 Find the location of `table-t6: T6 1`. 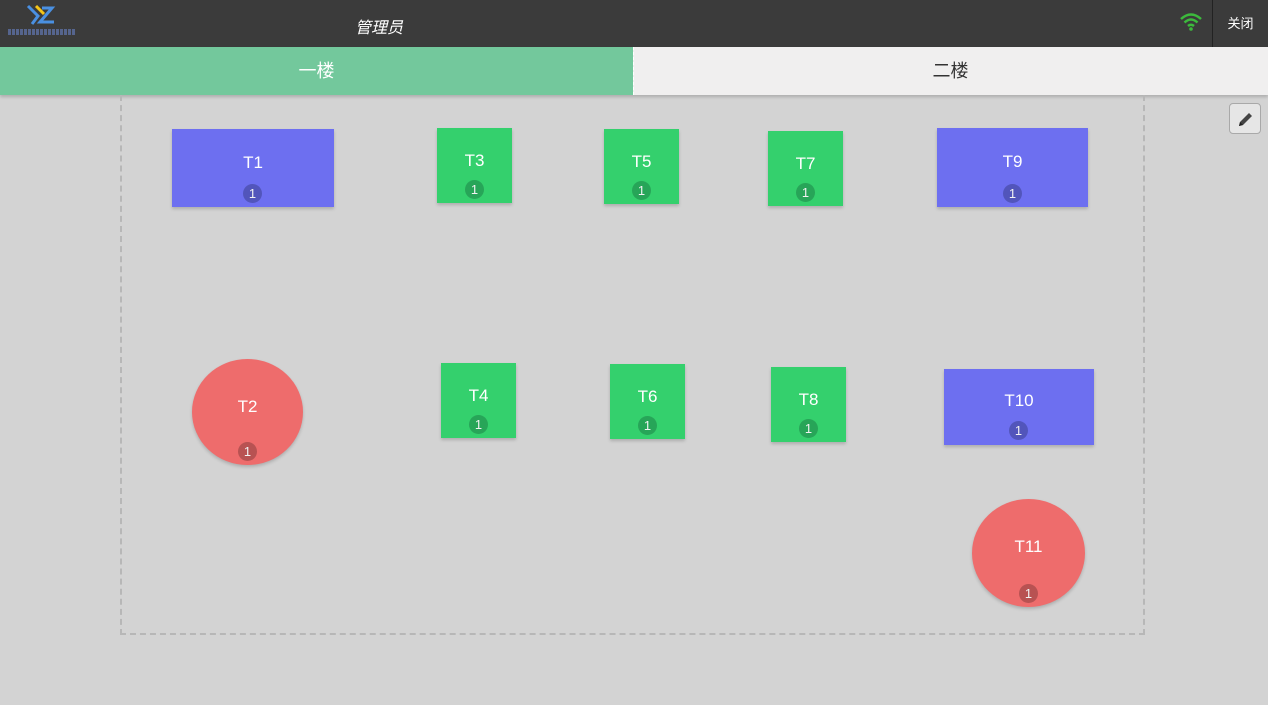

table-t6: T6 1 is located at coordinates (647, 401).